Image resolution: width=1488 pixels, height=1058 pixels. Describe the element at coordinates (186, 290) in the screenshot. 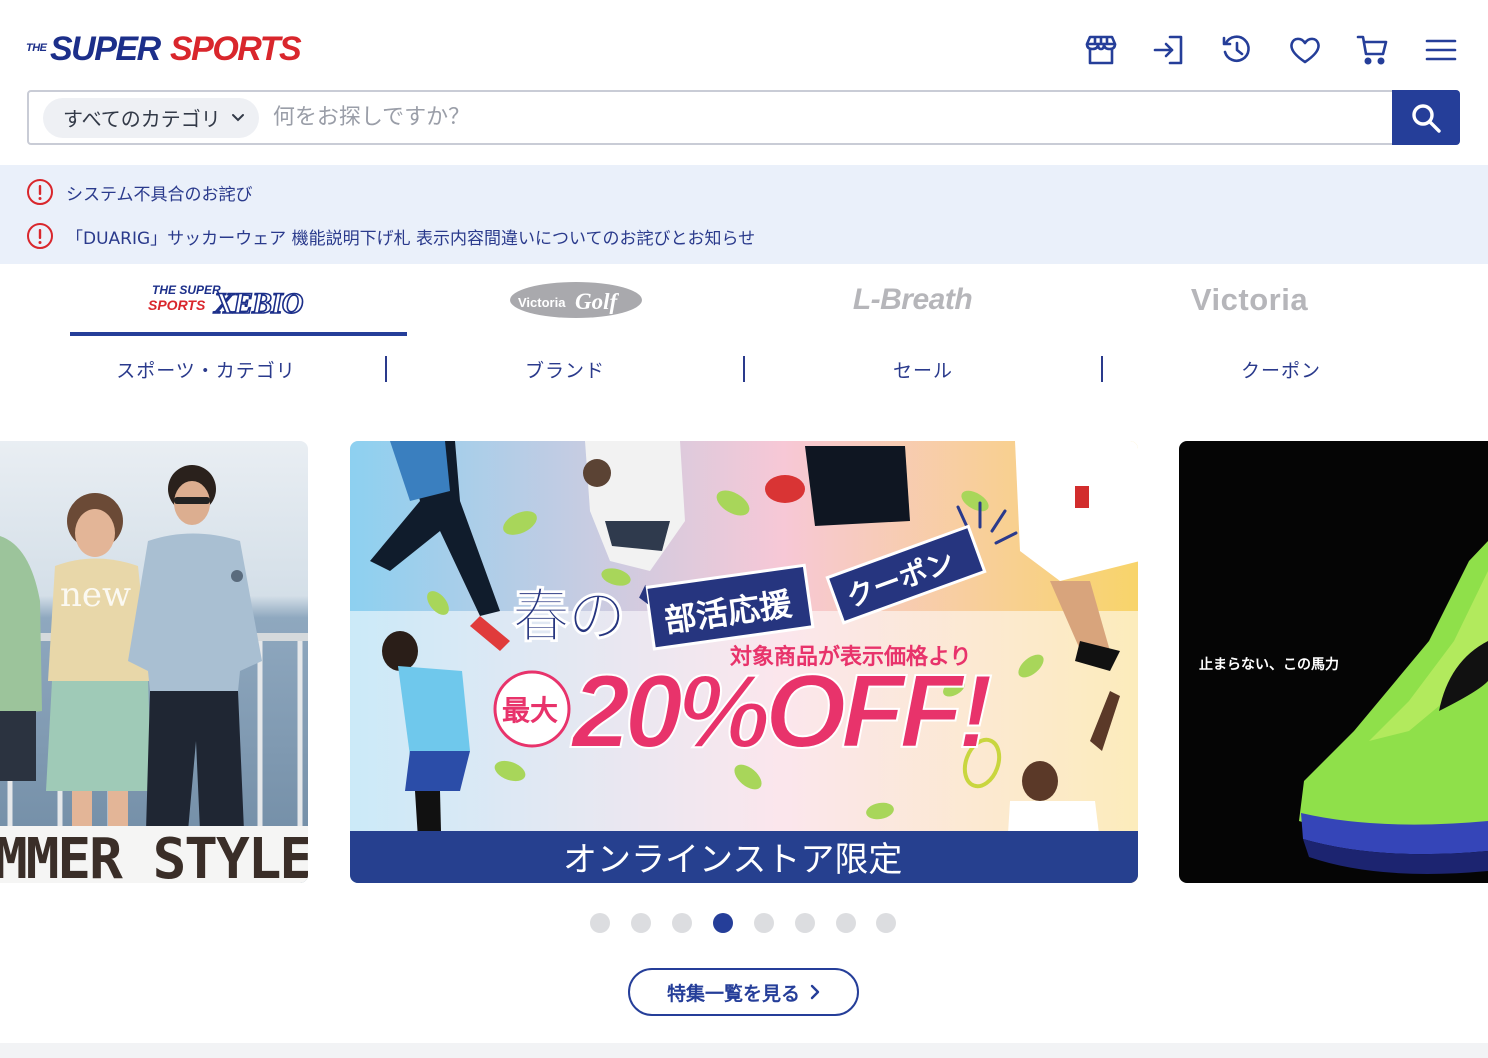

I see `svg-text: THE SUPER` at that location.